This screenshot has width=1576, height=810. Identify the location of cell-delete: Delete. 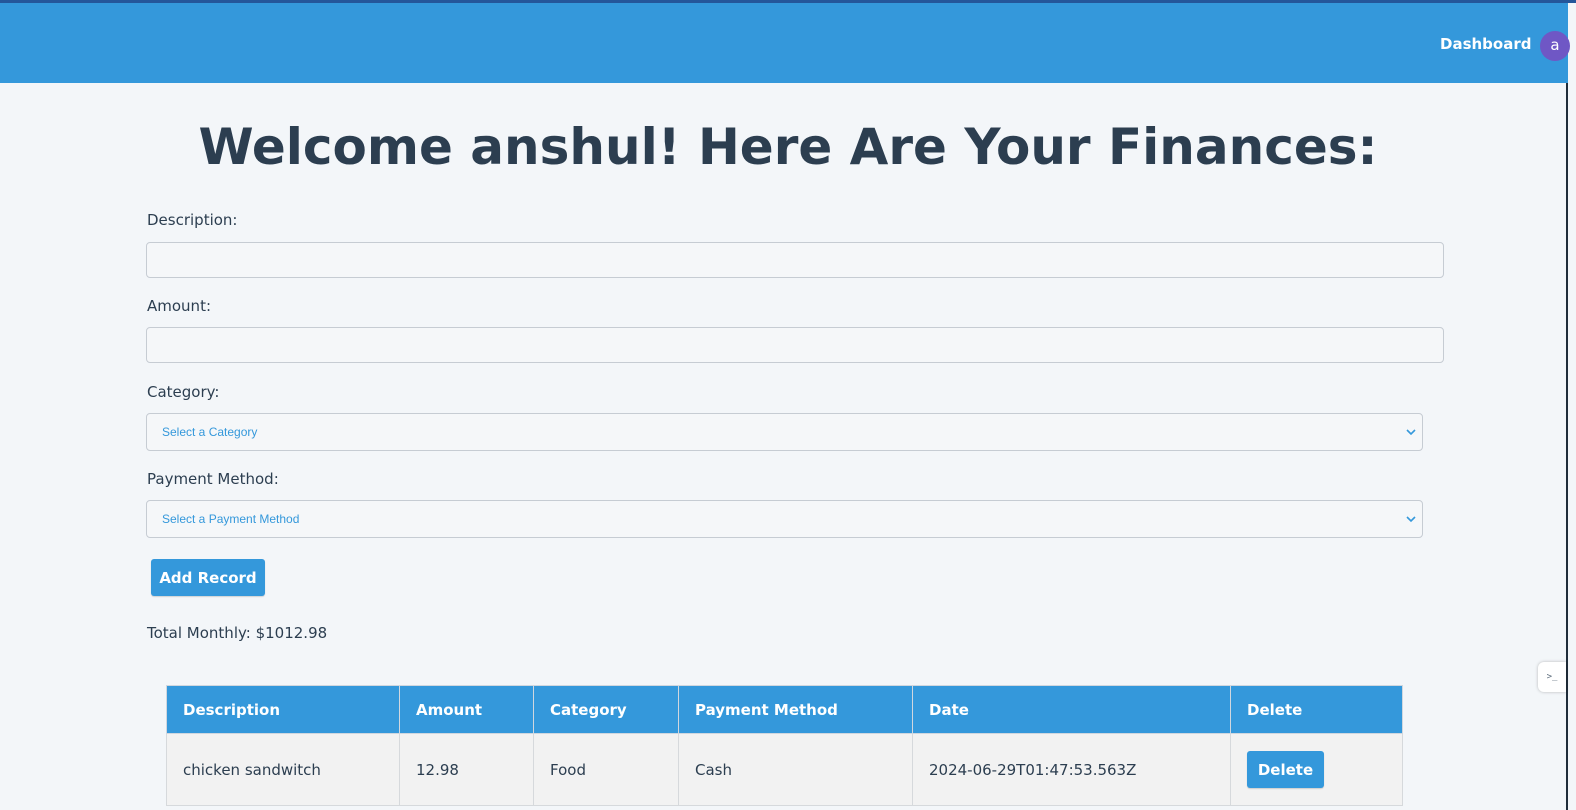
(1316, 769).